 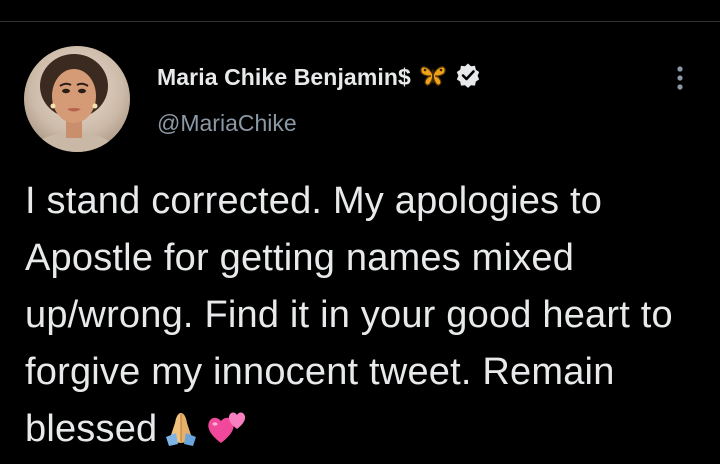 What do you see at coordinates (680, 79) in the screenshot?
I see `more-options-icon` at bounding box center [680, 79].